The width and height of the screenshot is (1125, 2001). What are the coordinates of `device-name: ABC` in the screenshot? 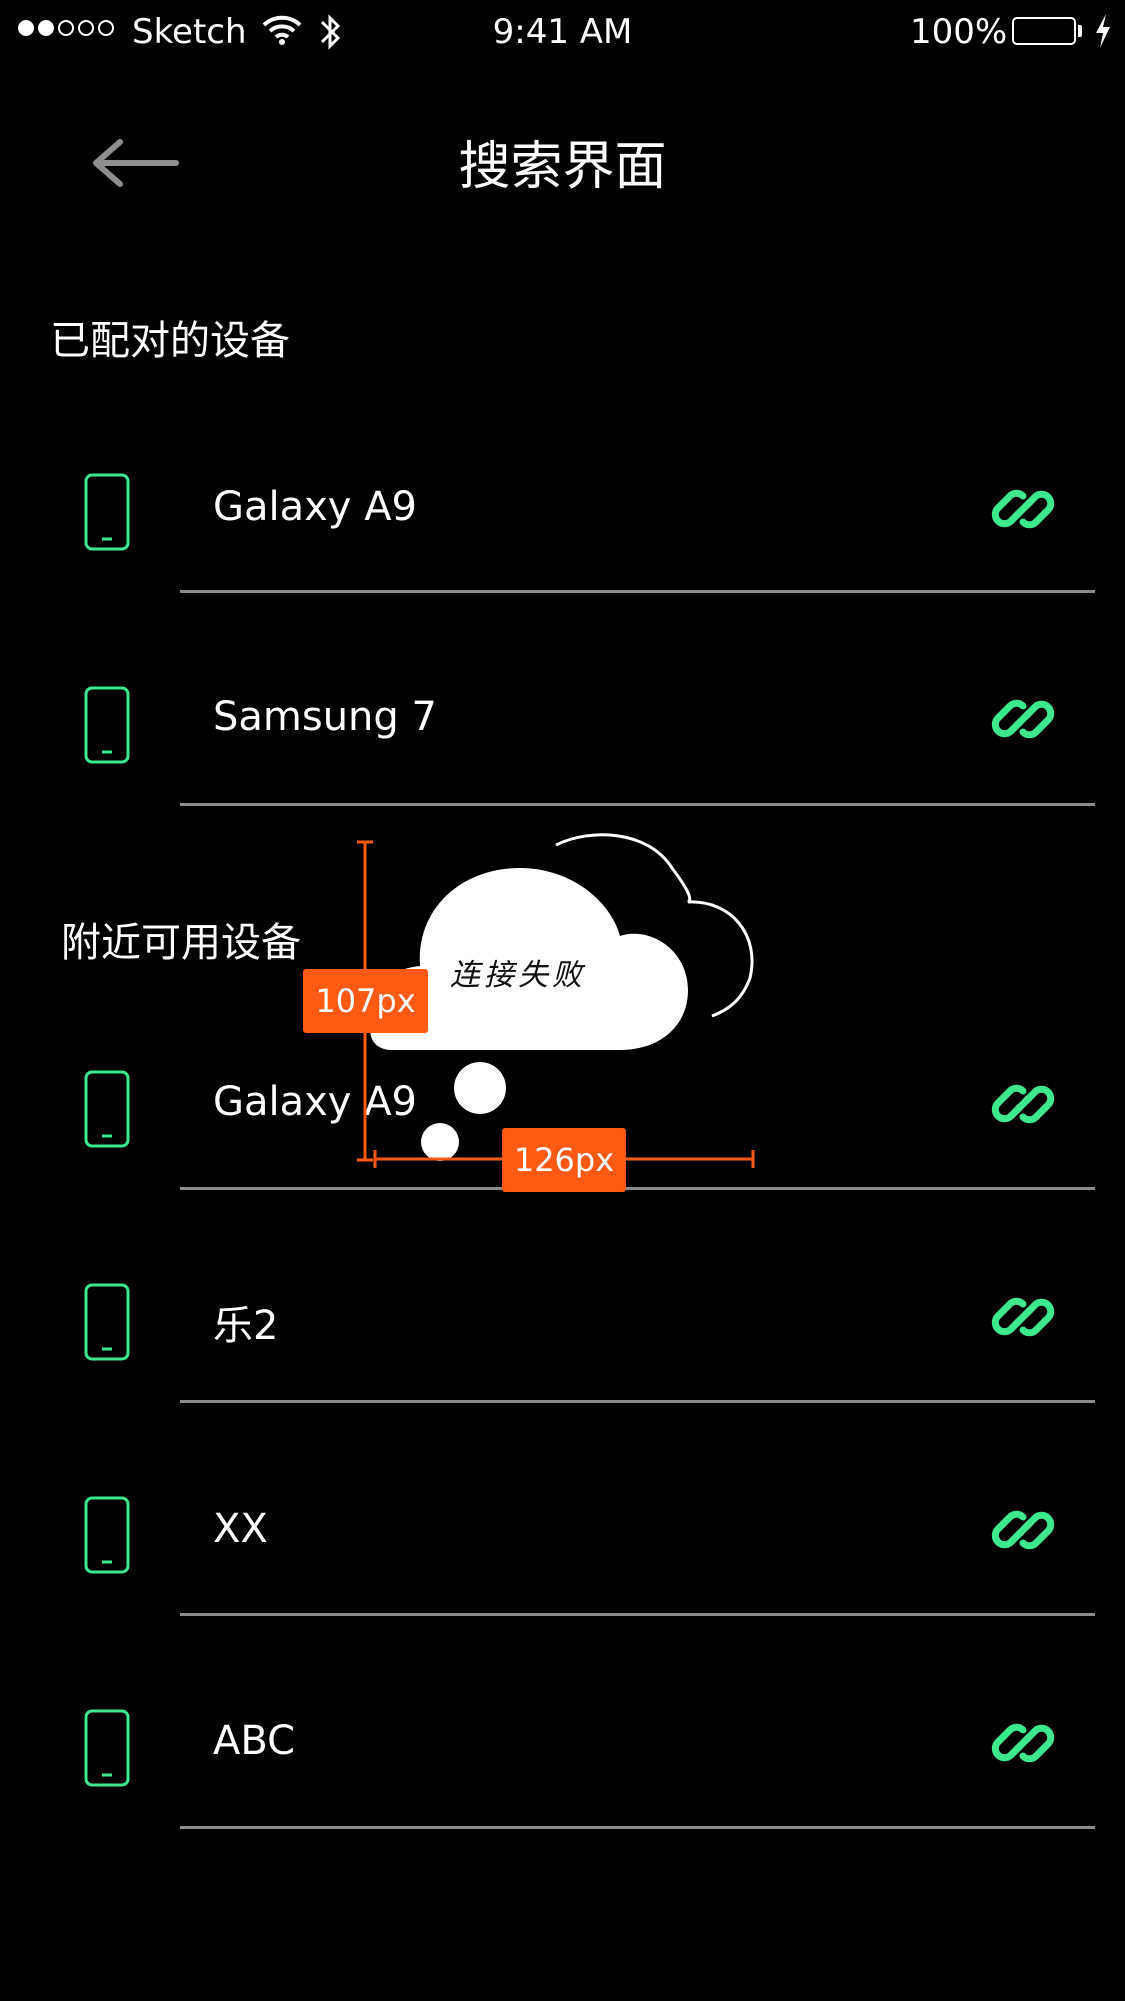 It's located at (254, 1741).